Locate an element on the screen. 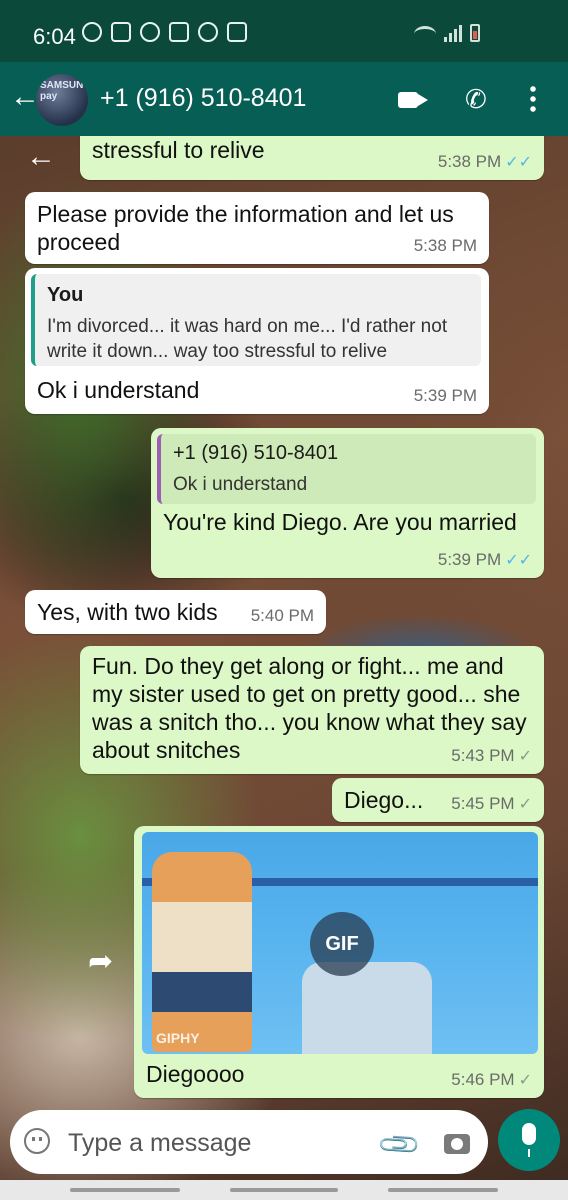 Image resolution: width=568 pixels, height=1200 pixels. system-nav-bar is located at coordinates (284, 1190).